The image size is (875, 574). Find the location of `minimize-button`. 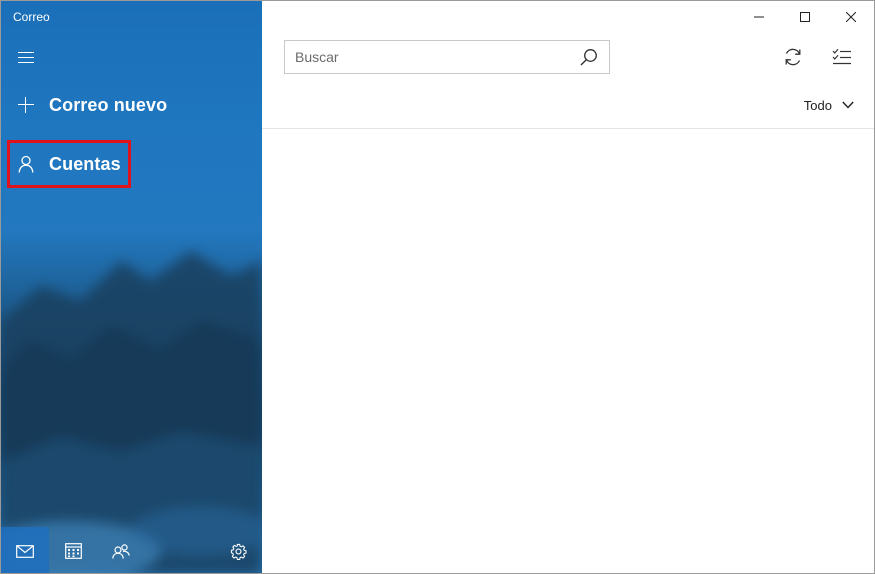

minimize-button is located at coordinates (759, 17).